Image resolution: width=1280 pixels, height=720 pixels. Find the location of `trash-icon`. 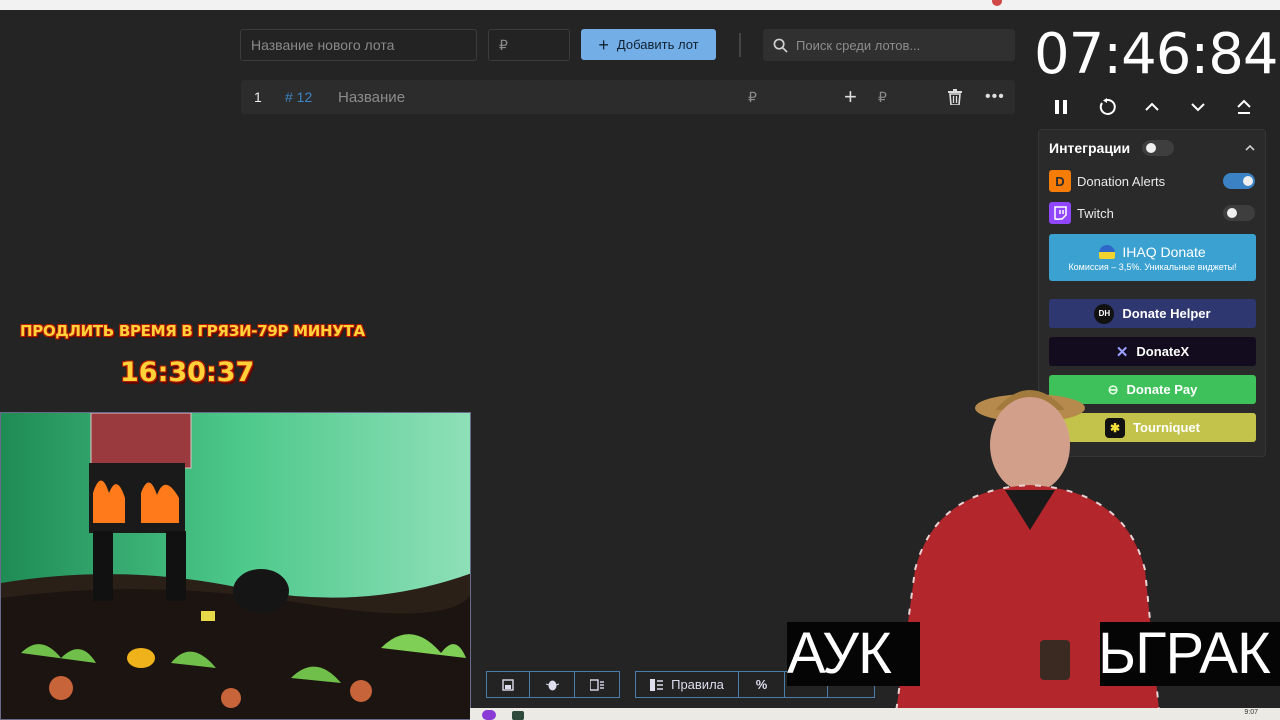

trash-icon is located at coordinates (955, 97).